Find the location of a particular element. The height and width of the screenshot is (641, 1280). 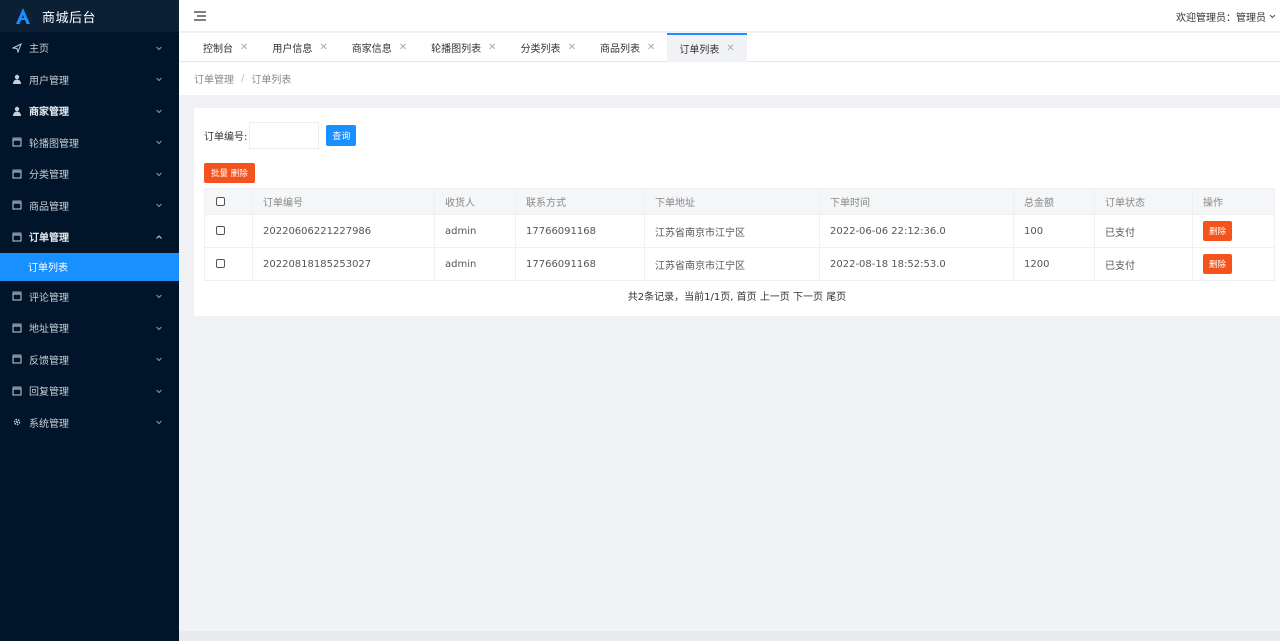

sidebar-item-4: 分类管理 is located at coordinates (89, 174).